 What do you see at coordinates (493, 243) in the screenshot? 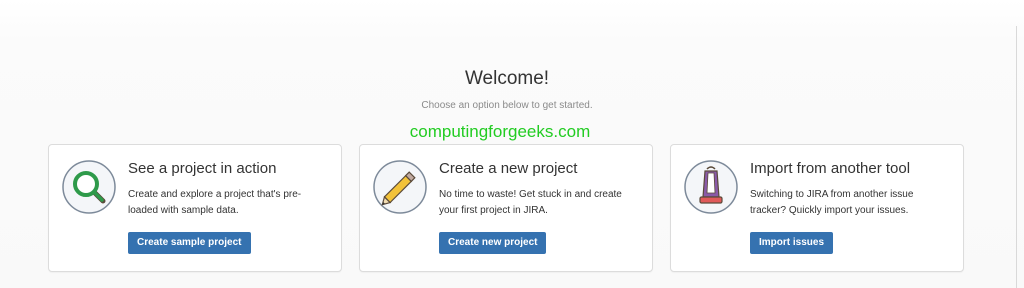
I see `create-new-project-button: Create new project` at bounding box center [493, 243].